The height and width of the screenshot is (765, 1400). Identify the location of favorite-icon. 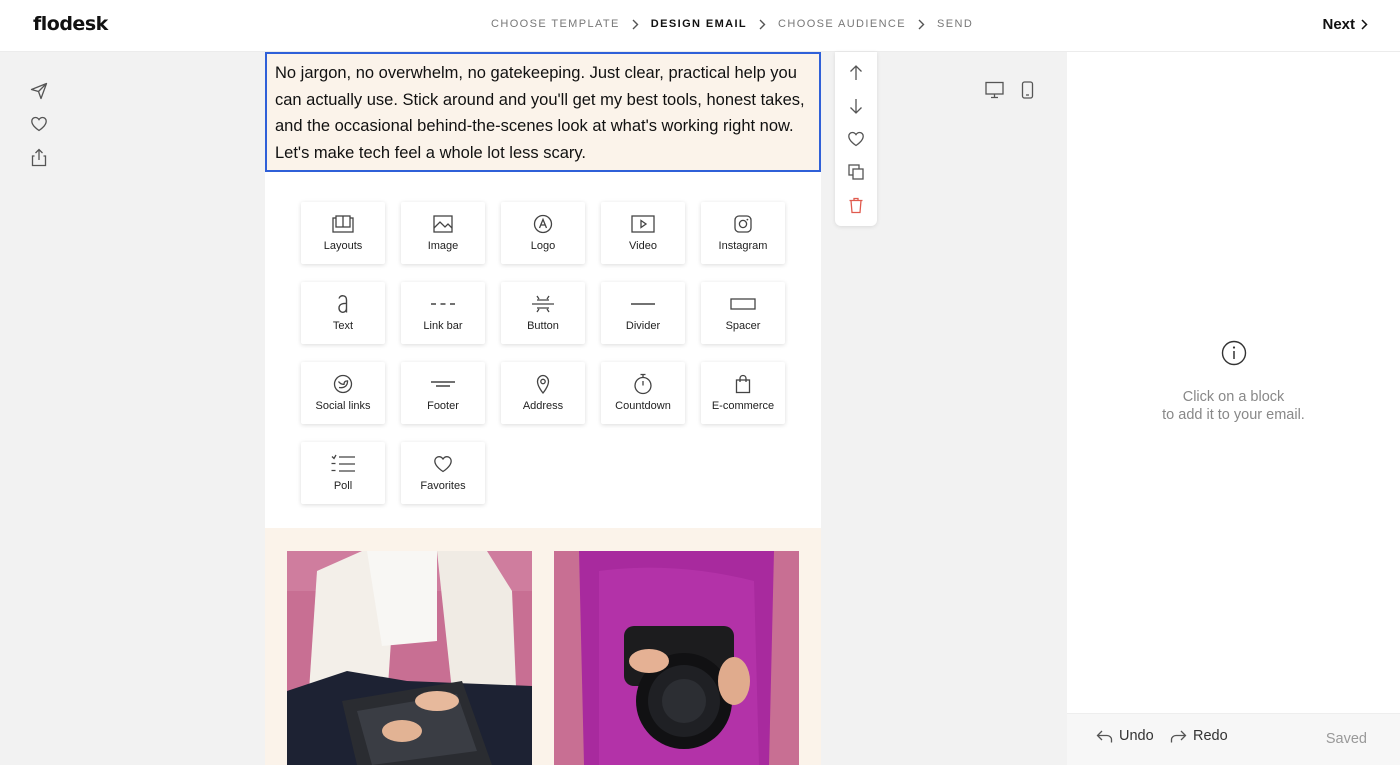
(856, 139).